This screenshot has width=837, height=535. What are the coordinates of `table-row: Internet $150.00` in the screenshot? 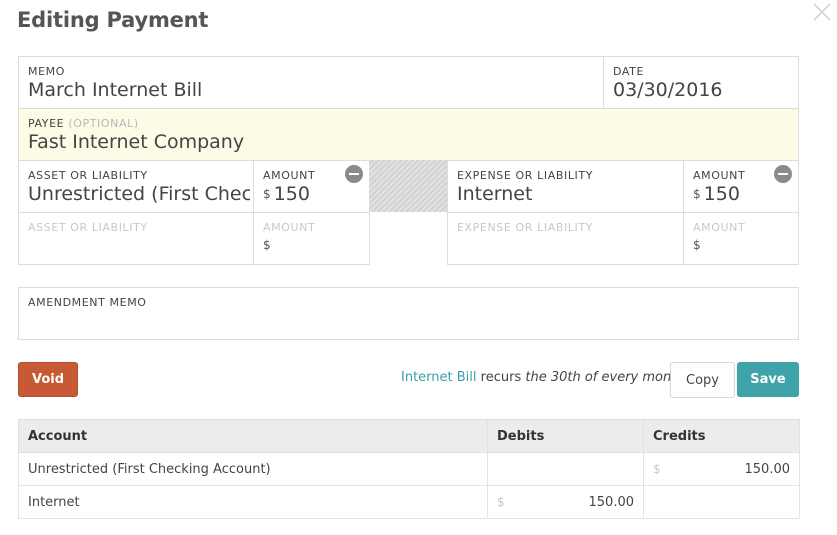 It's located at (409, 502).